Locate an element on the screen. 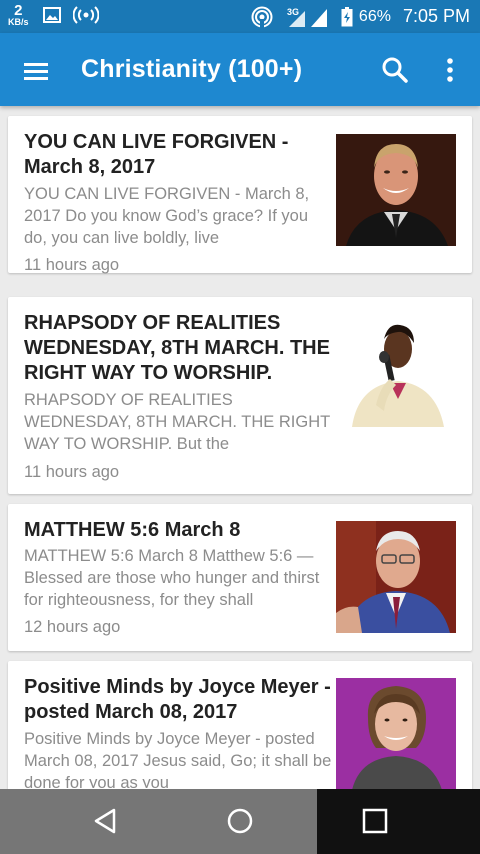  article-time: 12 hours ago is located at coordinates (72, 627).